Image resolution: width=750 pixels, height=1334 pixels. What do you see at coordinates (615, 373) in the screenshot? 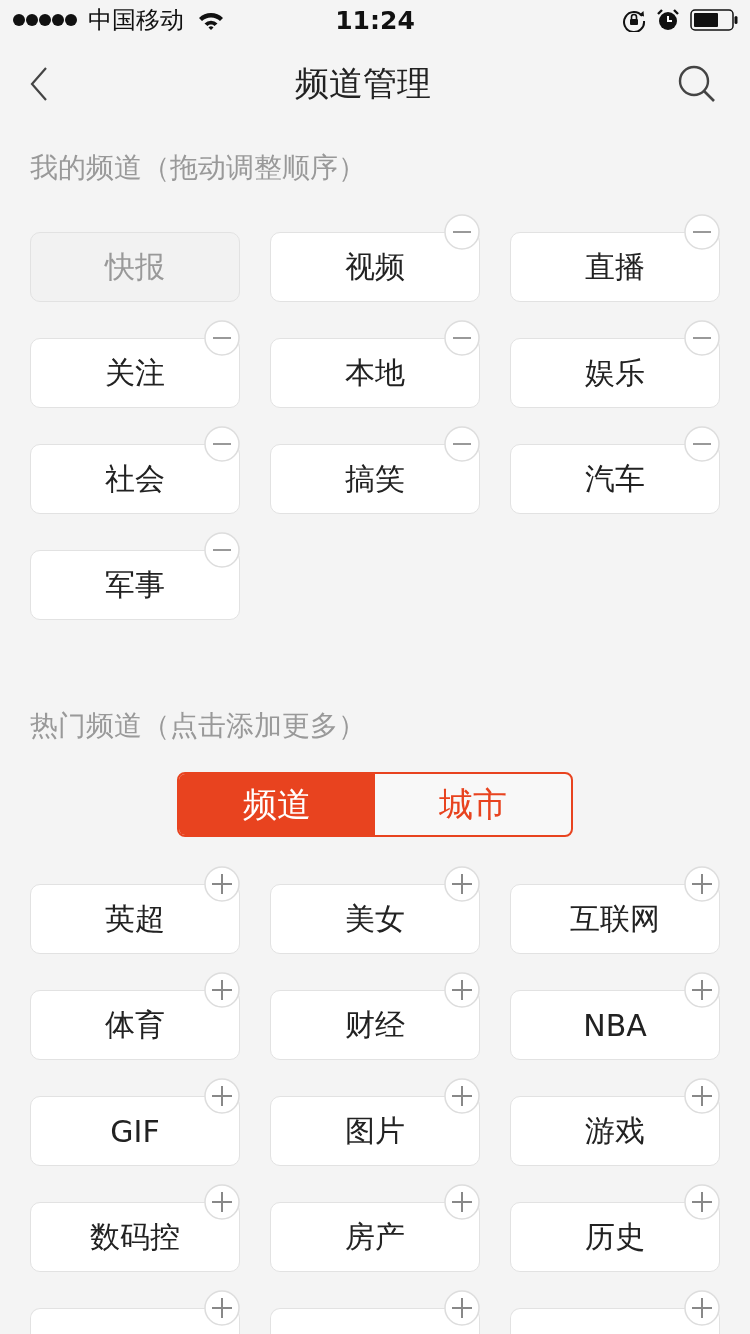
I see `channel-chip: 娱乐` at bounding box center [615, 373].